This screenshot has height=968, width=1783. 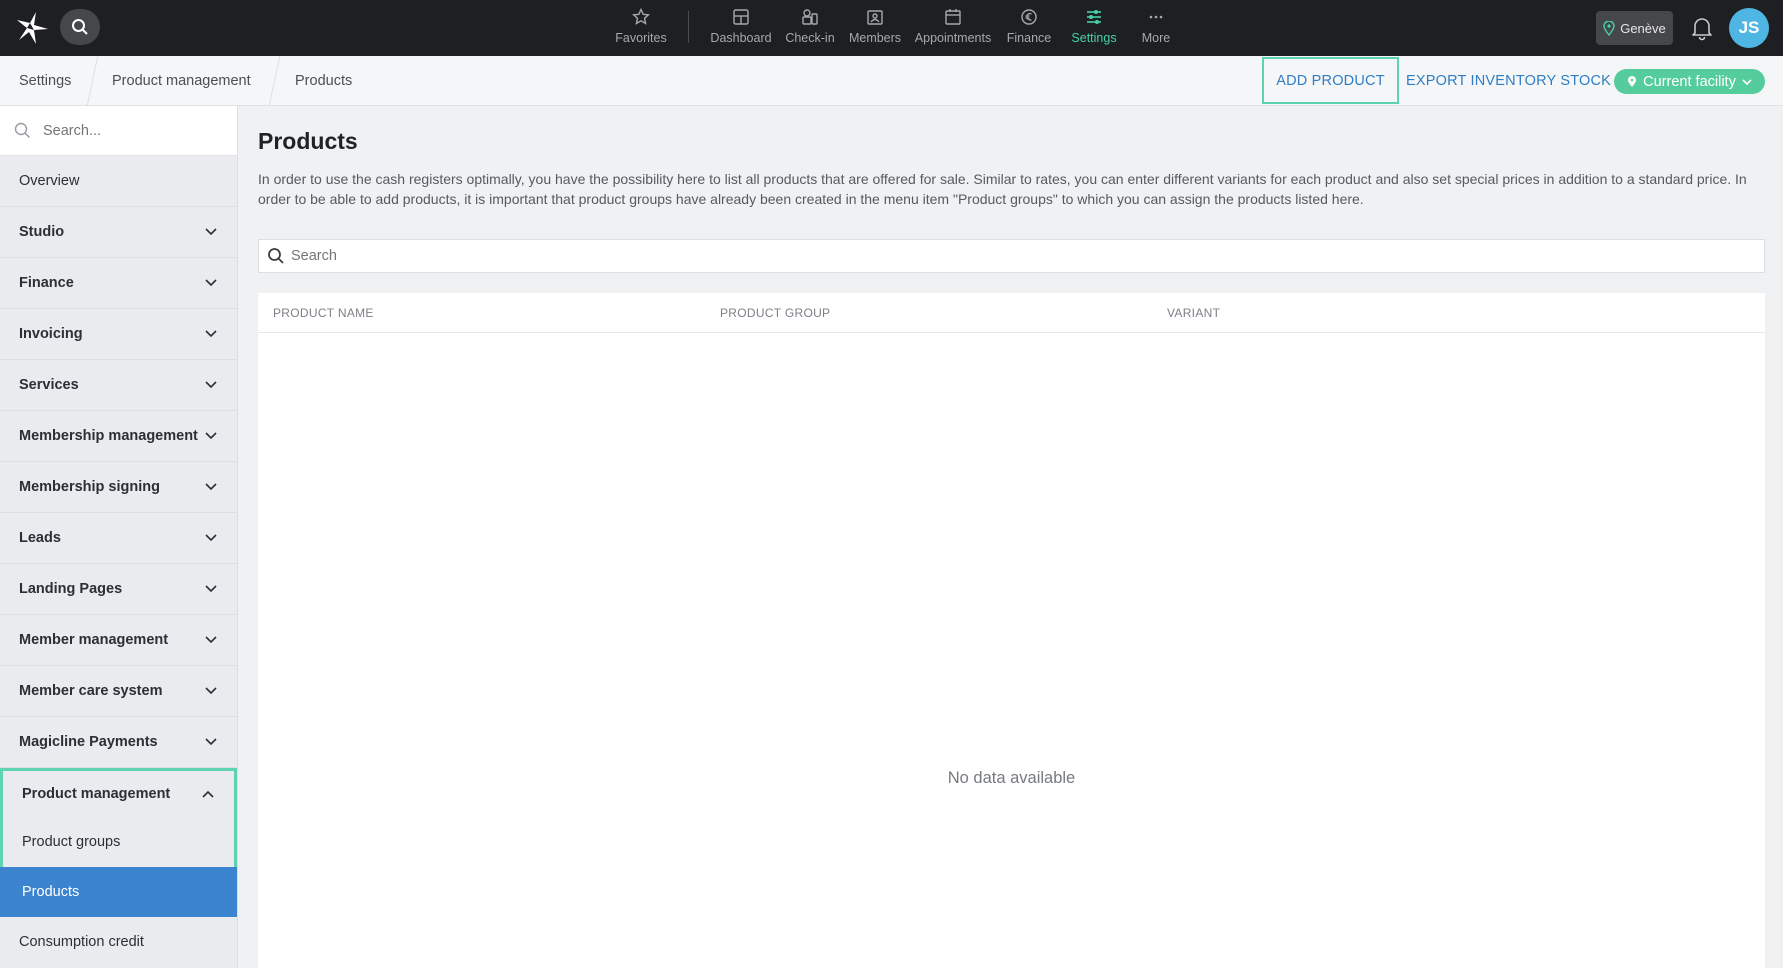 What do you see at coordinates (953, 28) in the screenshot?
I see `nav-appointments: Appointments` at bounding box center [953, 28].